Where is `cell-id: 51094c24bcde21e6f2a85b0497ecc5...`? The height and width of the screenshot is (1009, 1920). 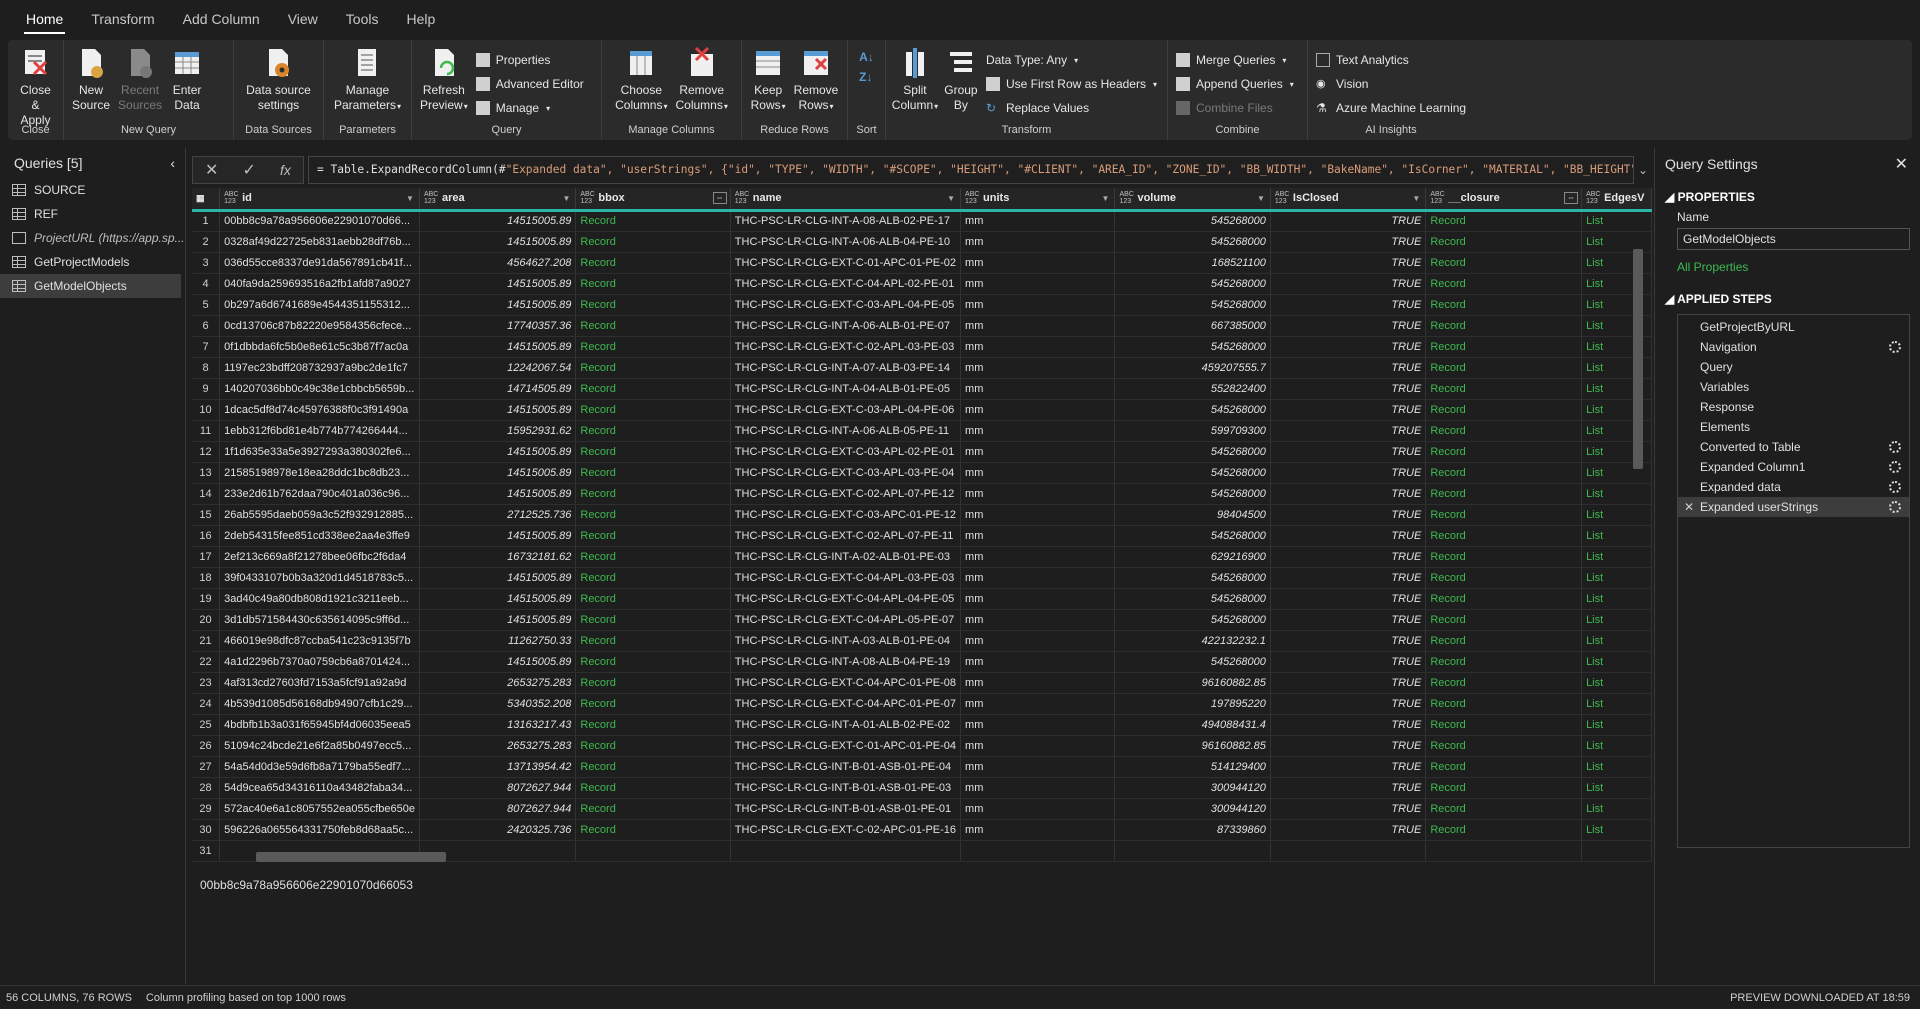 cell-id: 51094c24bcde21e6f2a85b0497ecc5... is located at coordinates (319, 746).